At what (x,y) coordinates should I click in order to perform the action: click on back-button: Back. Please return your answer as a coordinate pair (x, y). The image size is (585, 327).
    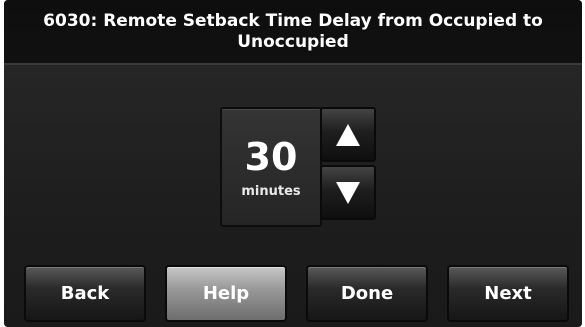
    Looking at the image, I should click on (85, 293).